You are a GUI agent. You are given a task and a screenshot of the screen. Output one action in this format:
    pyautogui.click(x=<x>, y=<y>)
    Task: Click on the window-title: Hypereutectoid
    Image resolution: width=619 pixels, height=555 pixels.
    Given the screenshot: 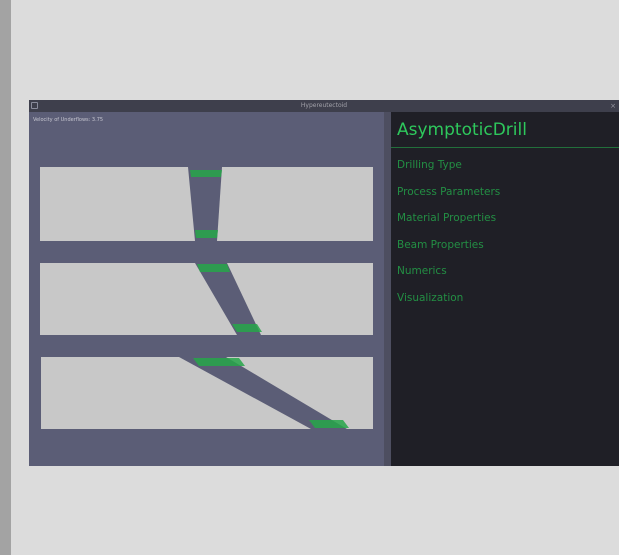 What is the action you would take?
    pyautogui.click(x=324, y=105)
    